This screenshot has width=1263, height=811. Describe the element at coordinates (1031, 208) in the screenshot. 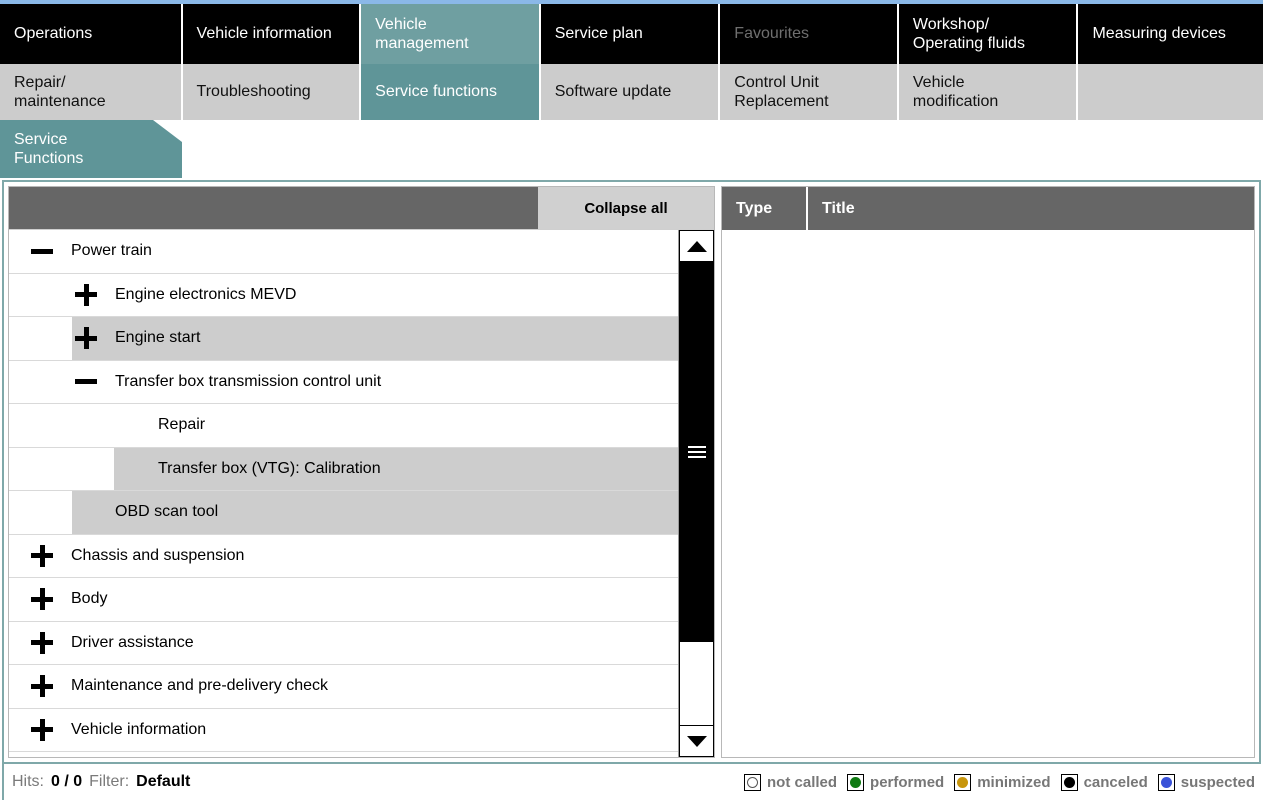

I see `column-header-title: Title` at that location.